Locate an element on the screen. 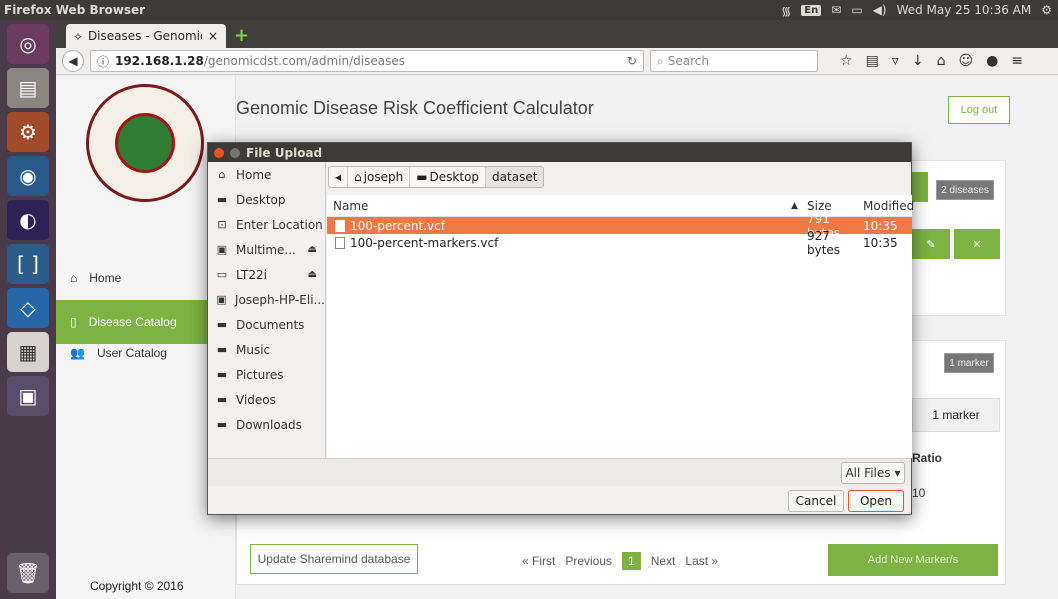  sidebar-item-label: User Catalog is located at coordinates (131, 353).